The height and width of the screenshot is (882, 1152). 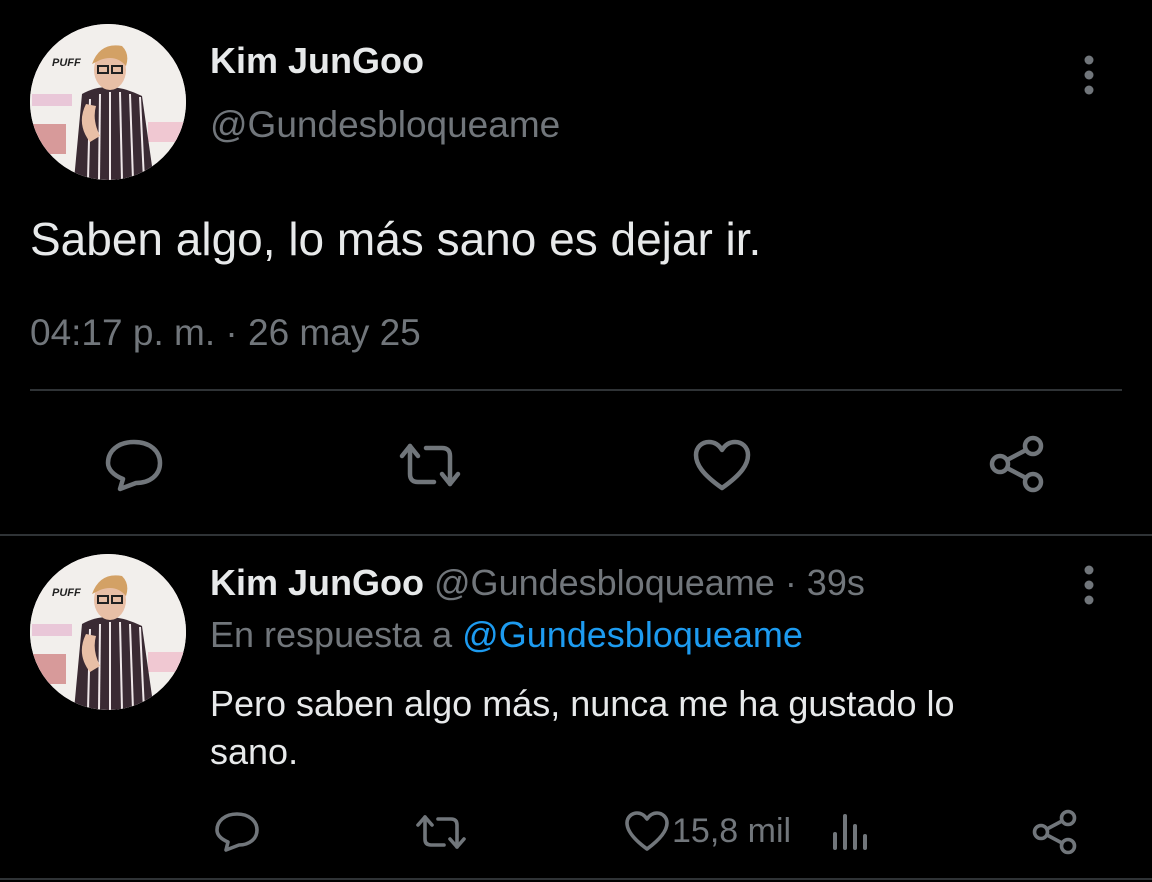 What do you see at coordinates (850, 834) in the screenshot?
I see `views-icon` at bounding box center [850, 834].